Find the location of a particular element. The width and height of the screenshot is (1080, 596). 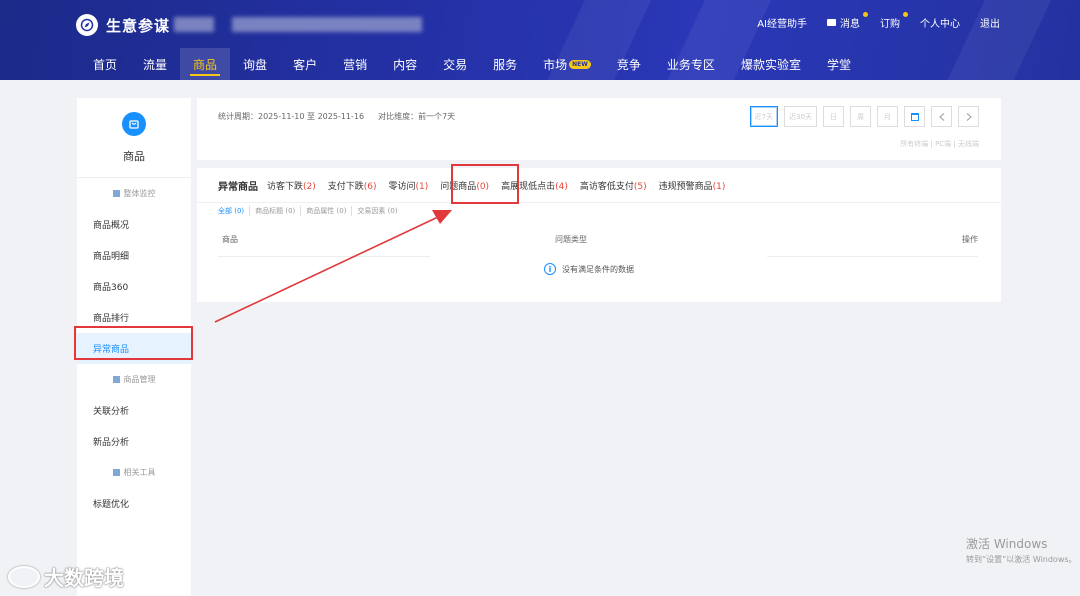

windows-activation-watermark: 激活 Windows 转到“设置”以激活 Windows。 is located at coordinates (1023, 550).